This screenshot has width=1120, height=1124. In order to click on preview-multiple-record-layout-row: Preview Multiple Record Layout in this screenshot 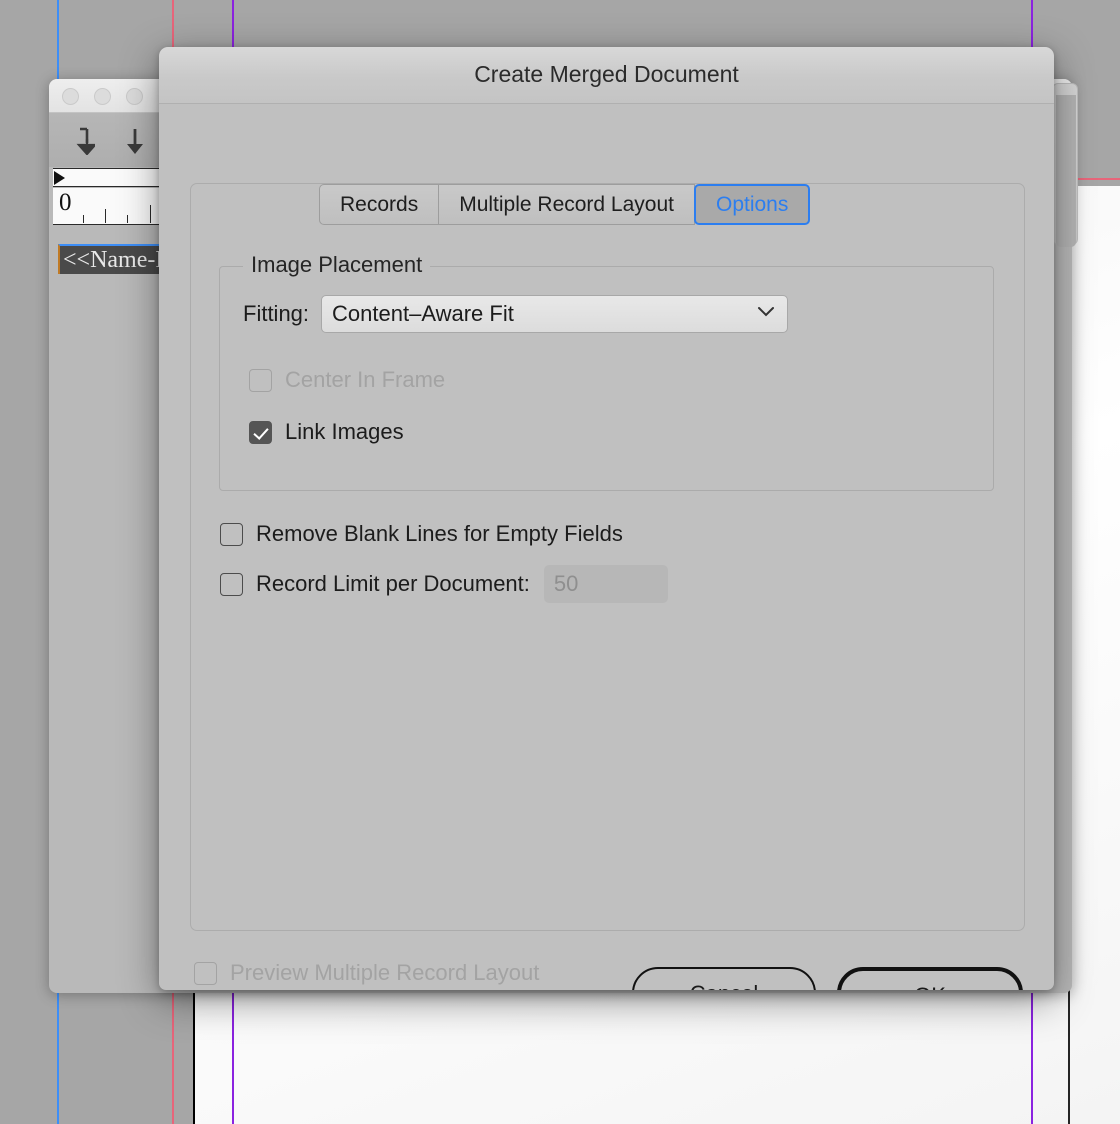, I will do `click(366, 973)`.